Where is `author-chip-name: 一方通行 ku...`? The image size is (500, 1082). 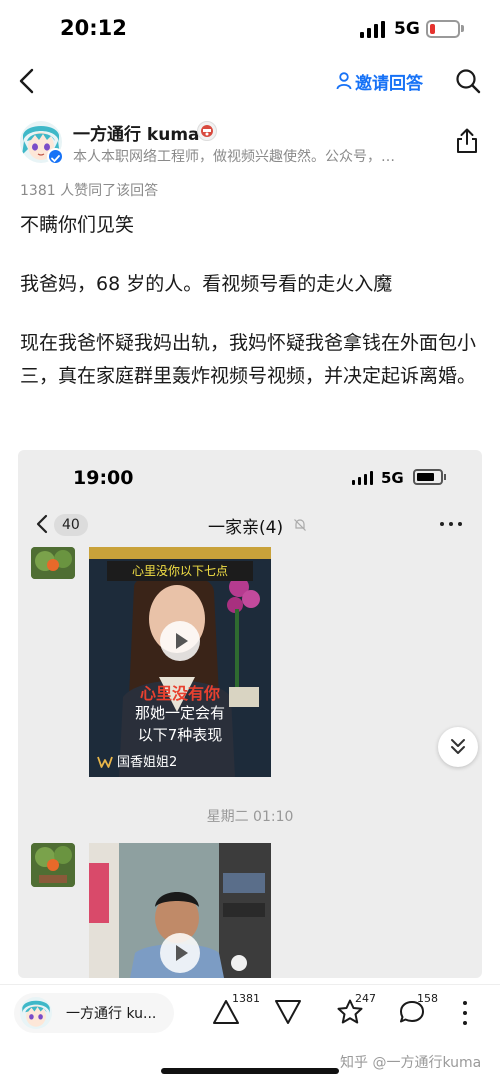
author-chip-name: 一方通行 ku... is located at coordinates (111, 1014).